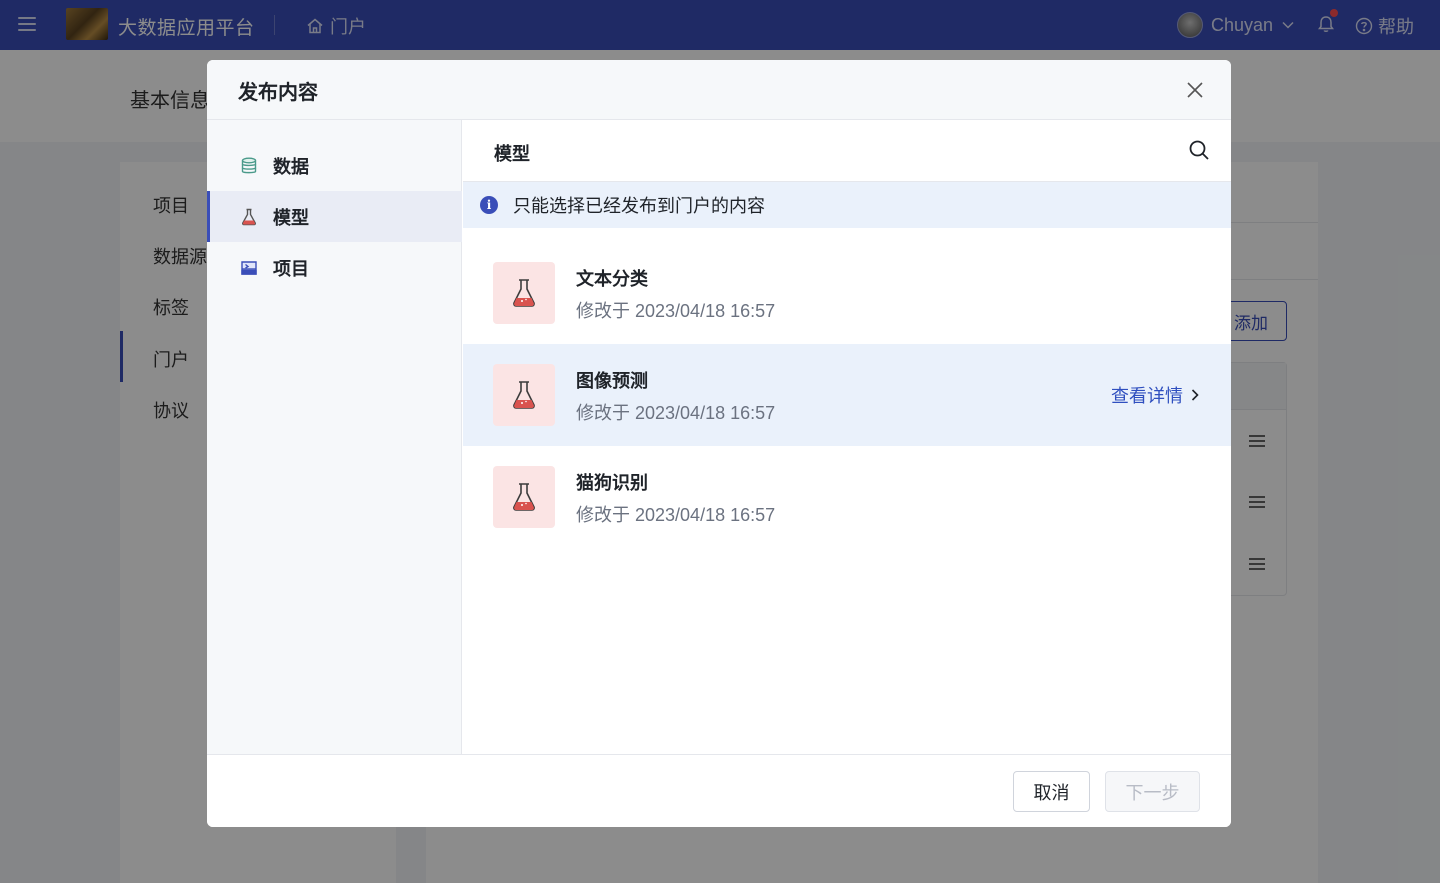 The image size is (1440, 883). I want to click on dialog-header: 发布内容, so click(719, 90).